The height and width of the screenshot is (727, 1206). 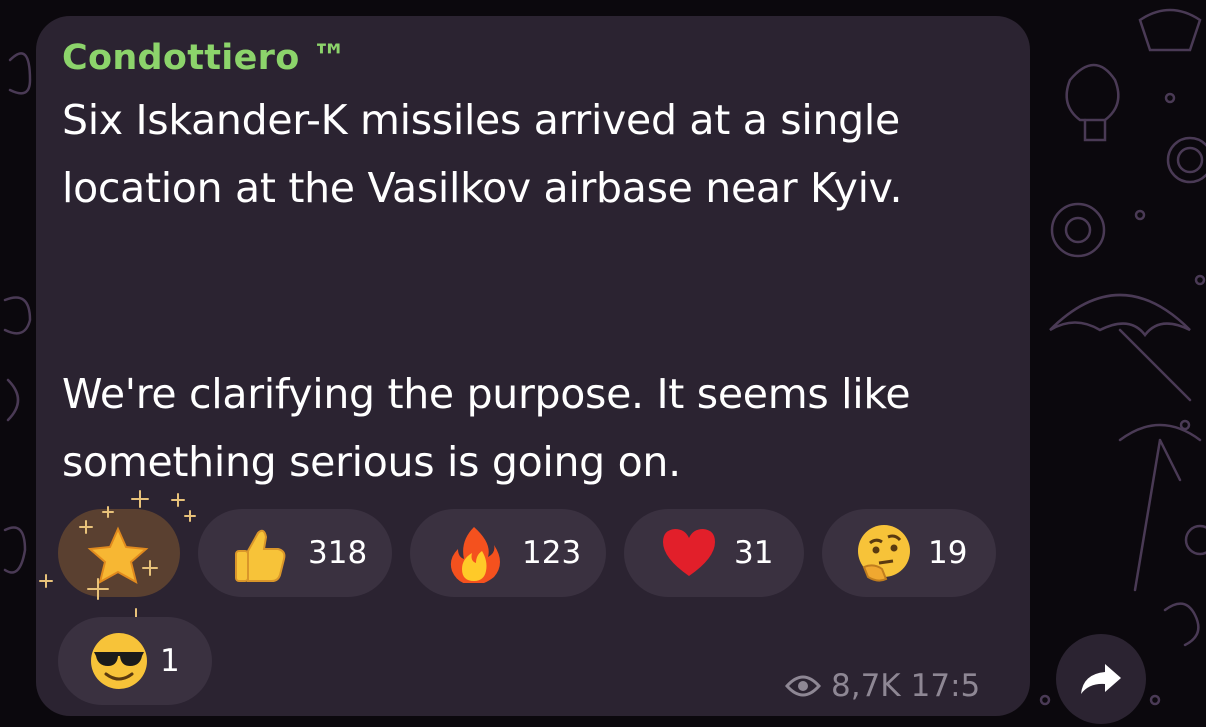 I want to click on reaction-fire: 123, so click(x=508, y=553).